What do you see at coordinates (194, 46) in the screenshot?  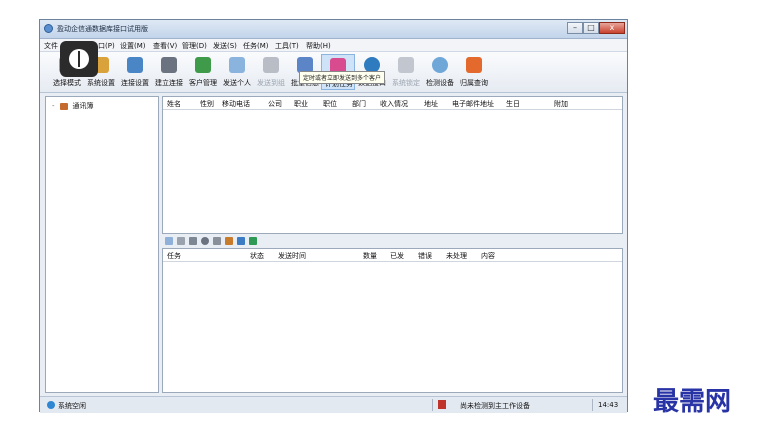 I see `menu-manage: 管理(D)` at bounding box center [194, 46].